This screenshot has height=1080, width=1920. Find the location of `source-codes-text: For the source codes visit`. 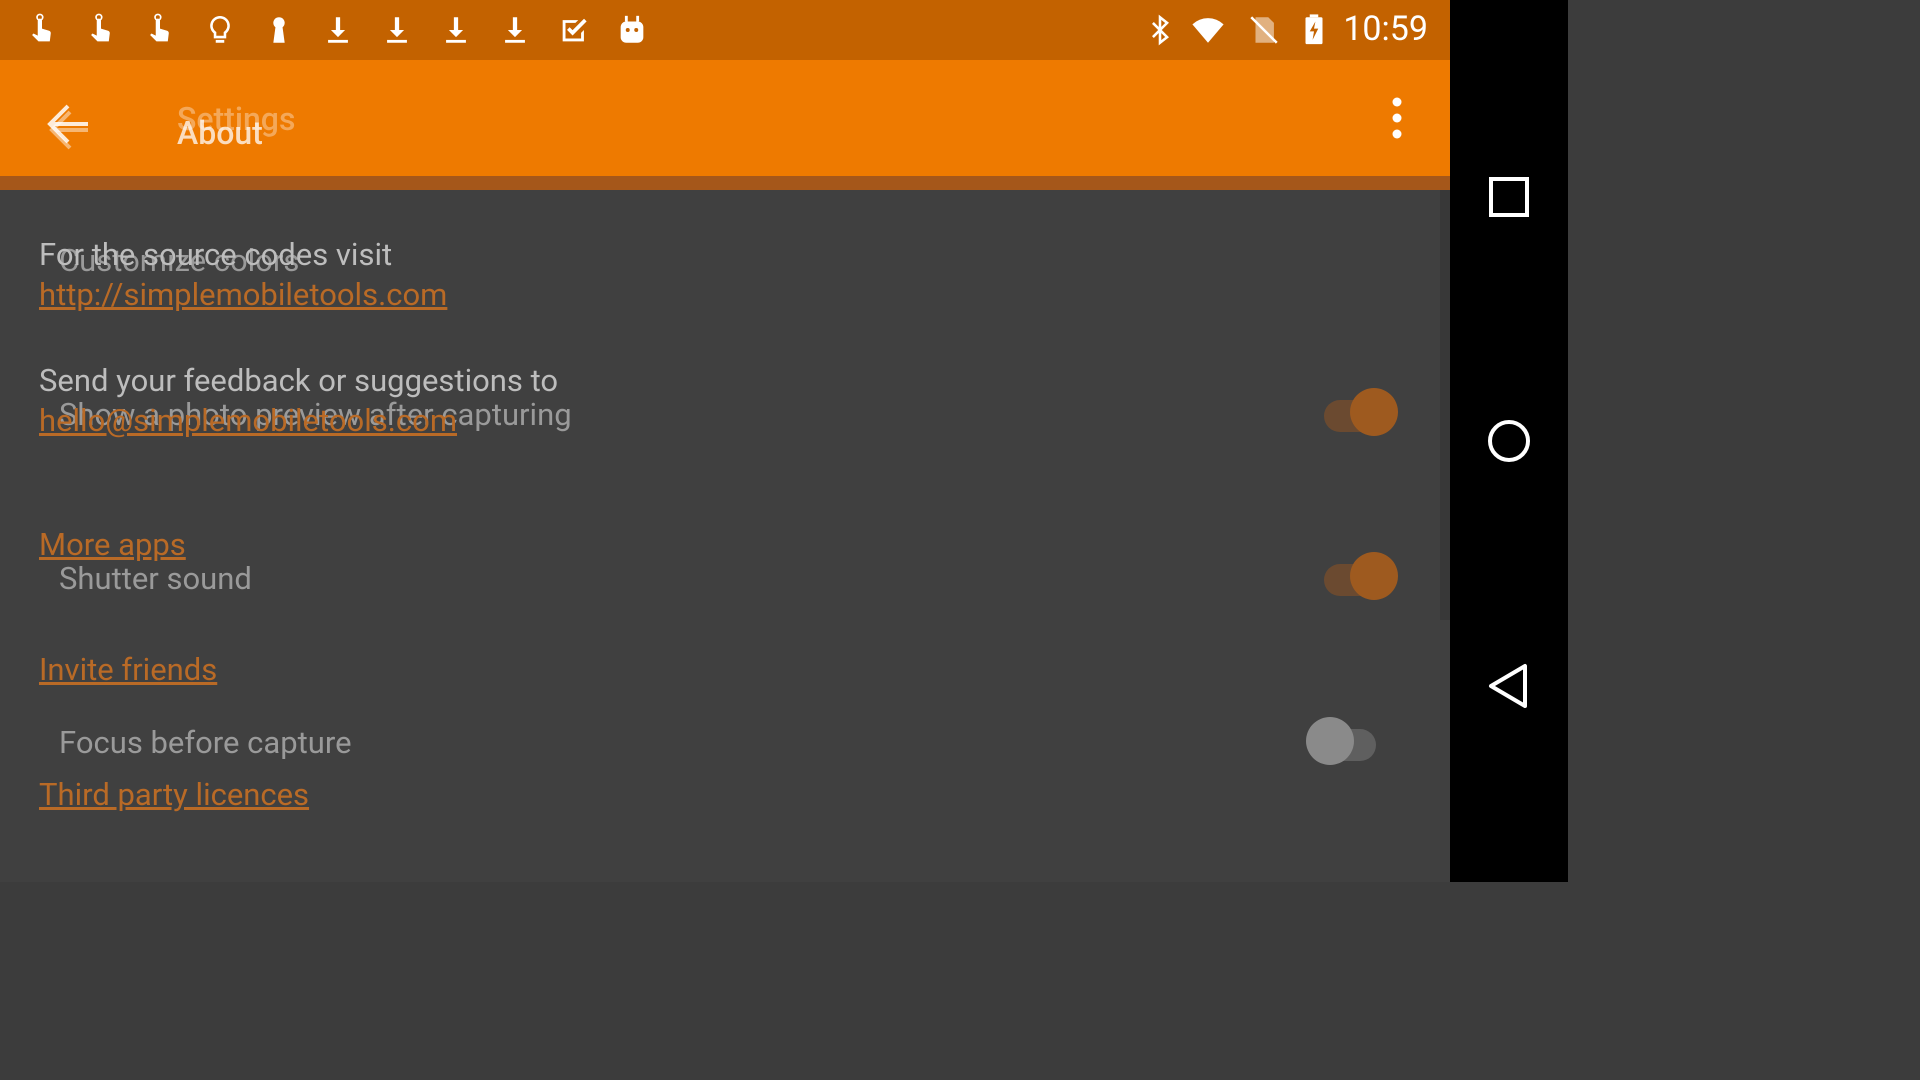

source-codes-text: For the source codes visit is located at coordinates (216, 254).